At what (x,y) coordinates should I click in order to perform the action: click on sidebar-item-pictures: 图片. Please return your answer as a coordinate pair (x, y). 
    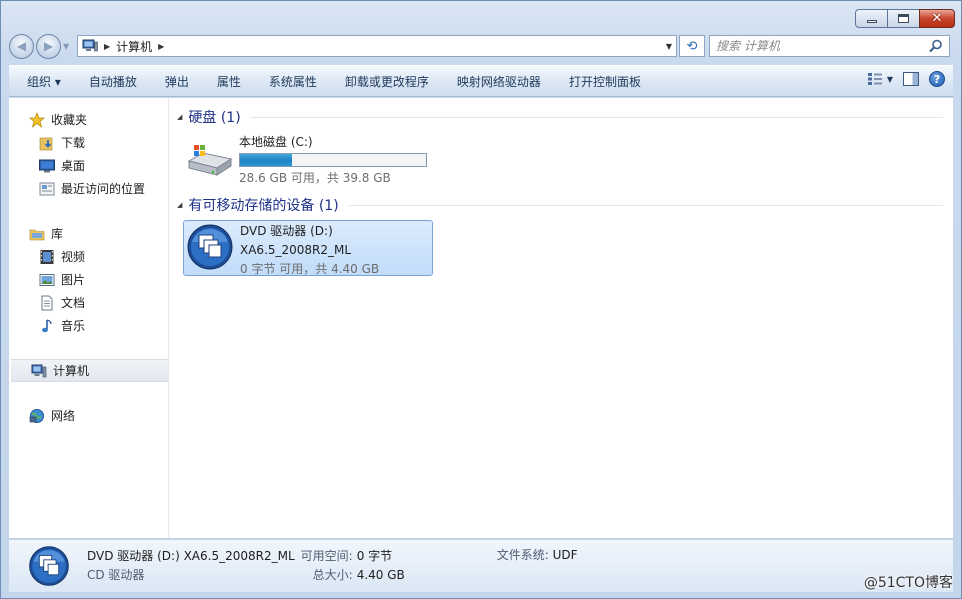
    Looking at the image, I should click on (88, 279).